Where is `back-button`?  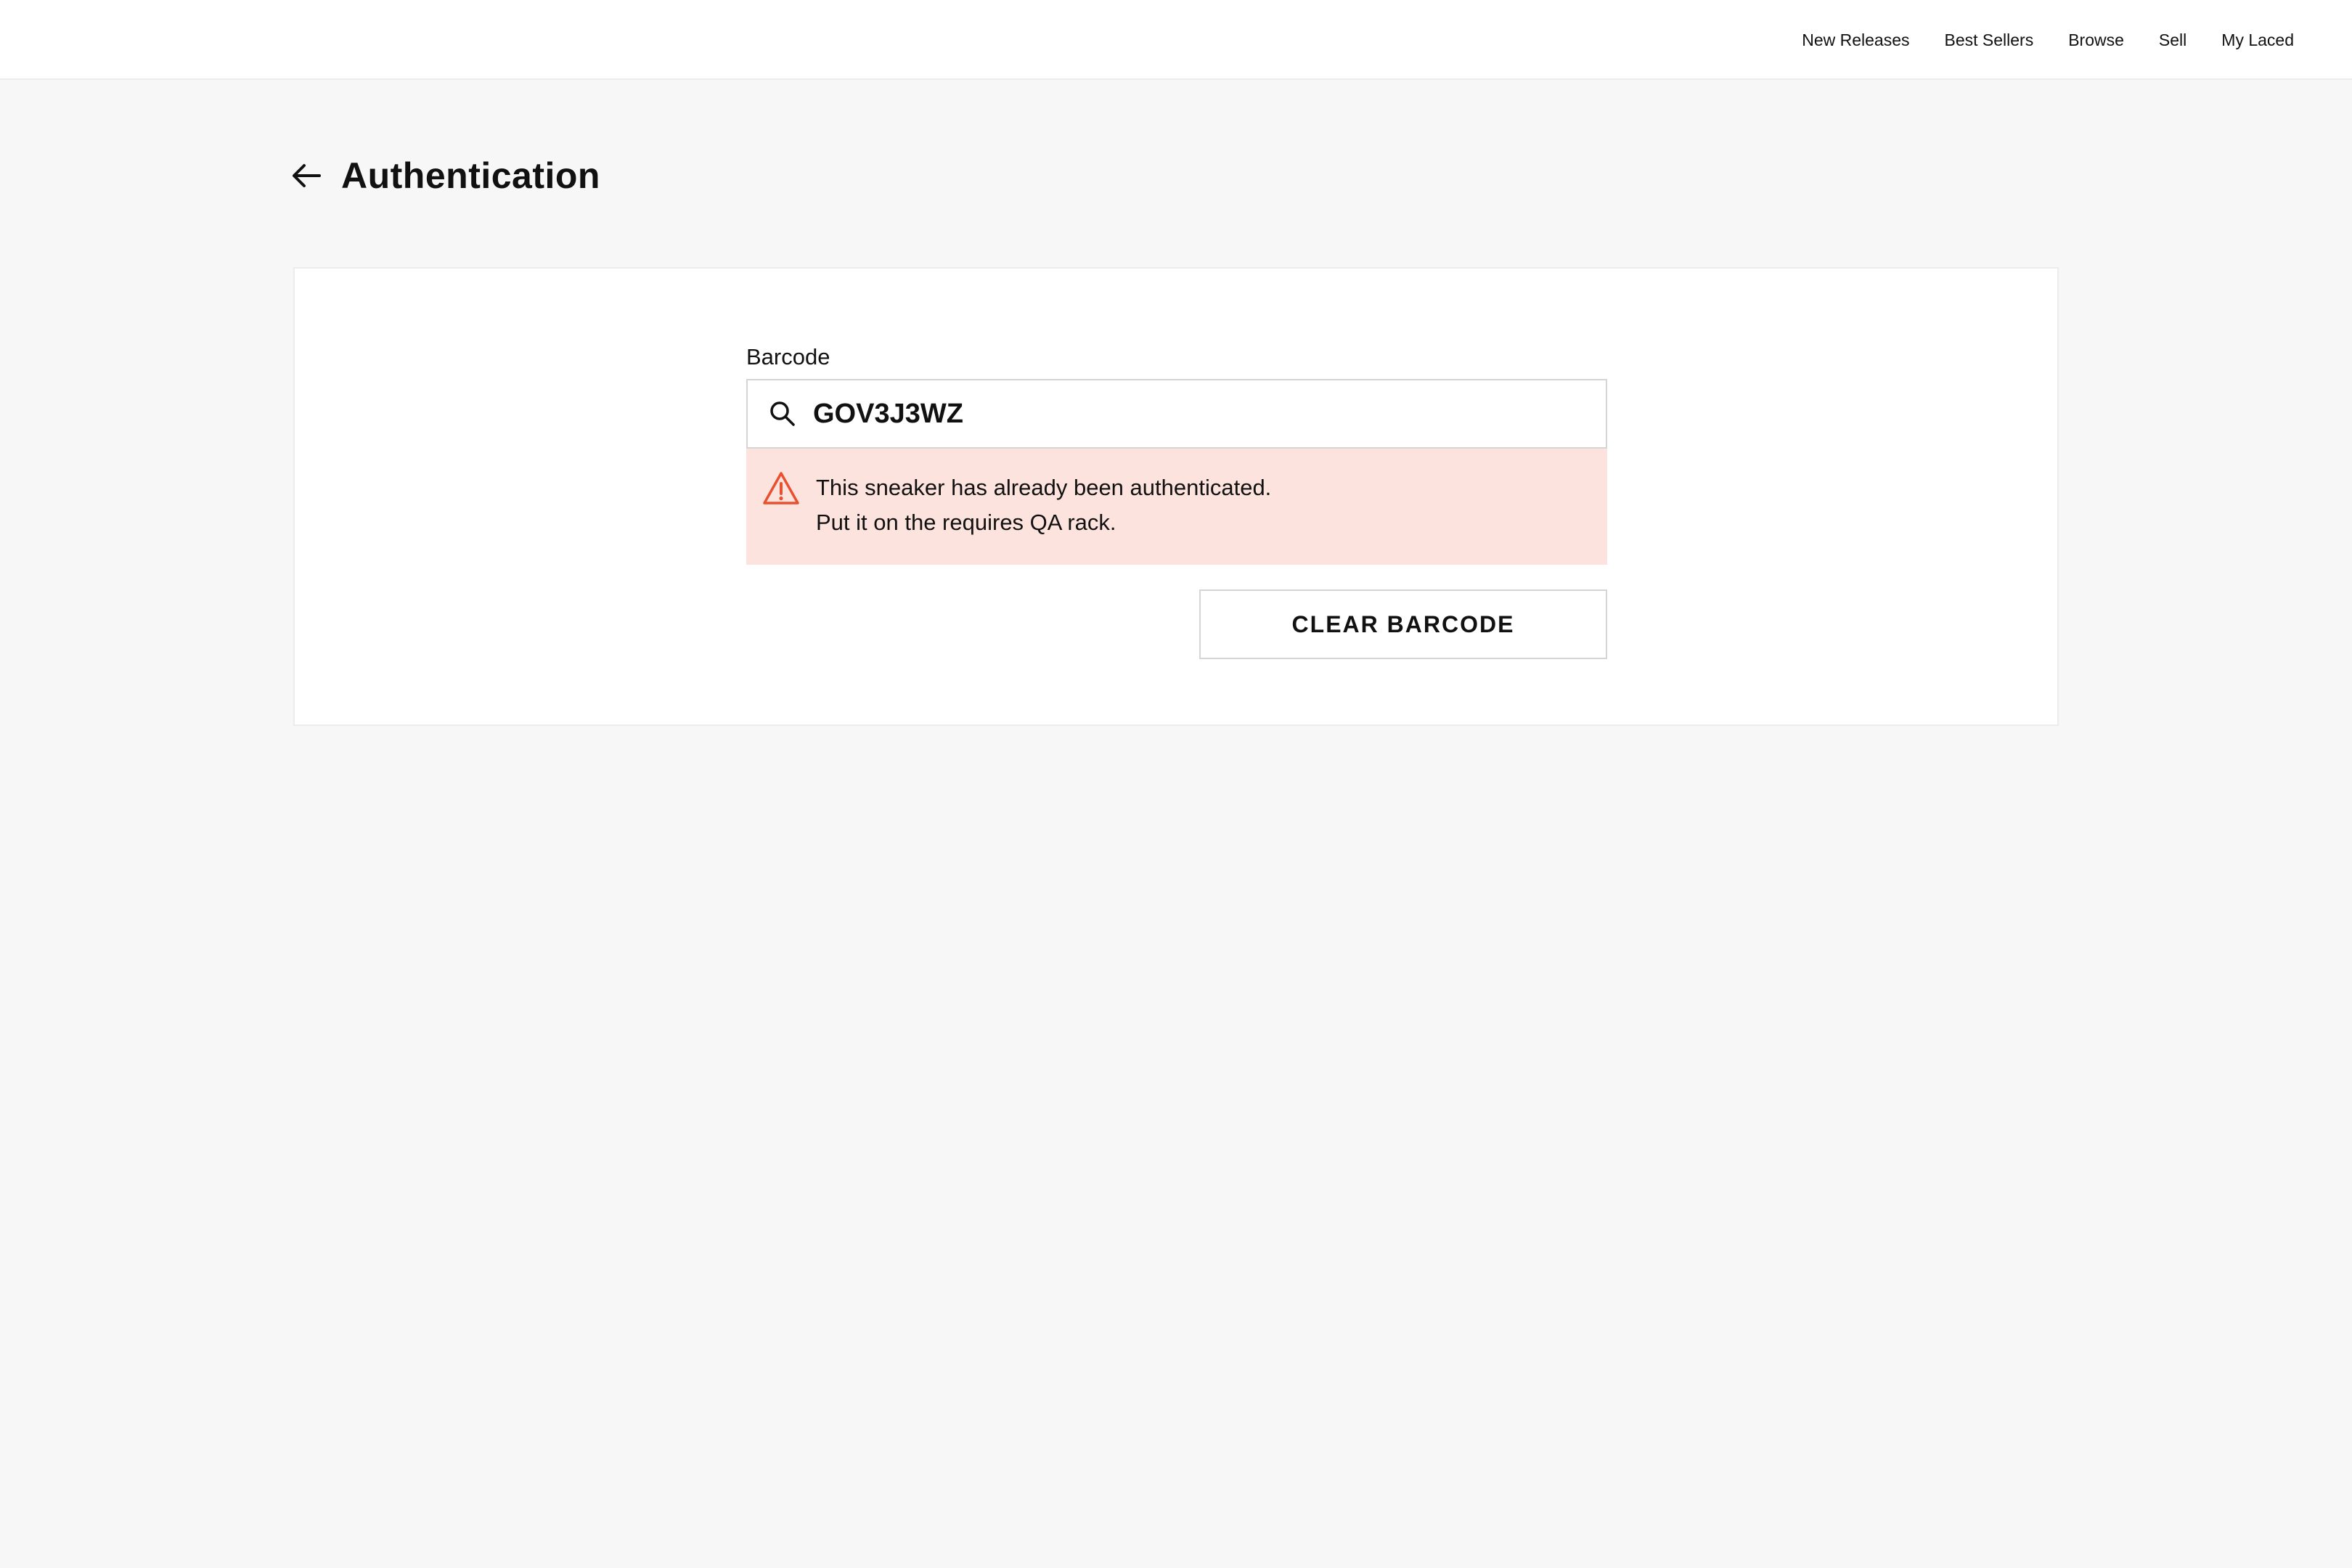 back-button is located at coordinates (306, 176).